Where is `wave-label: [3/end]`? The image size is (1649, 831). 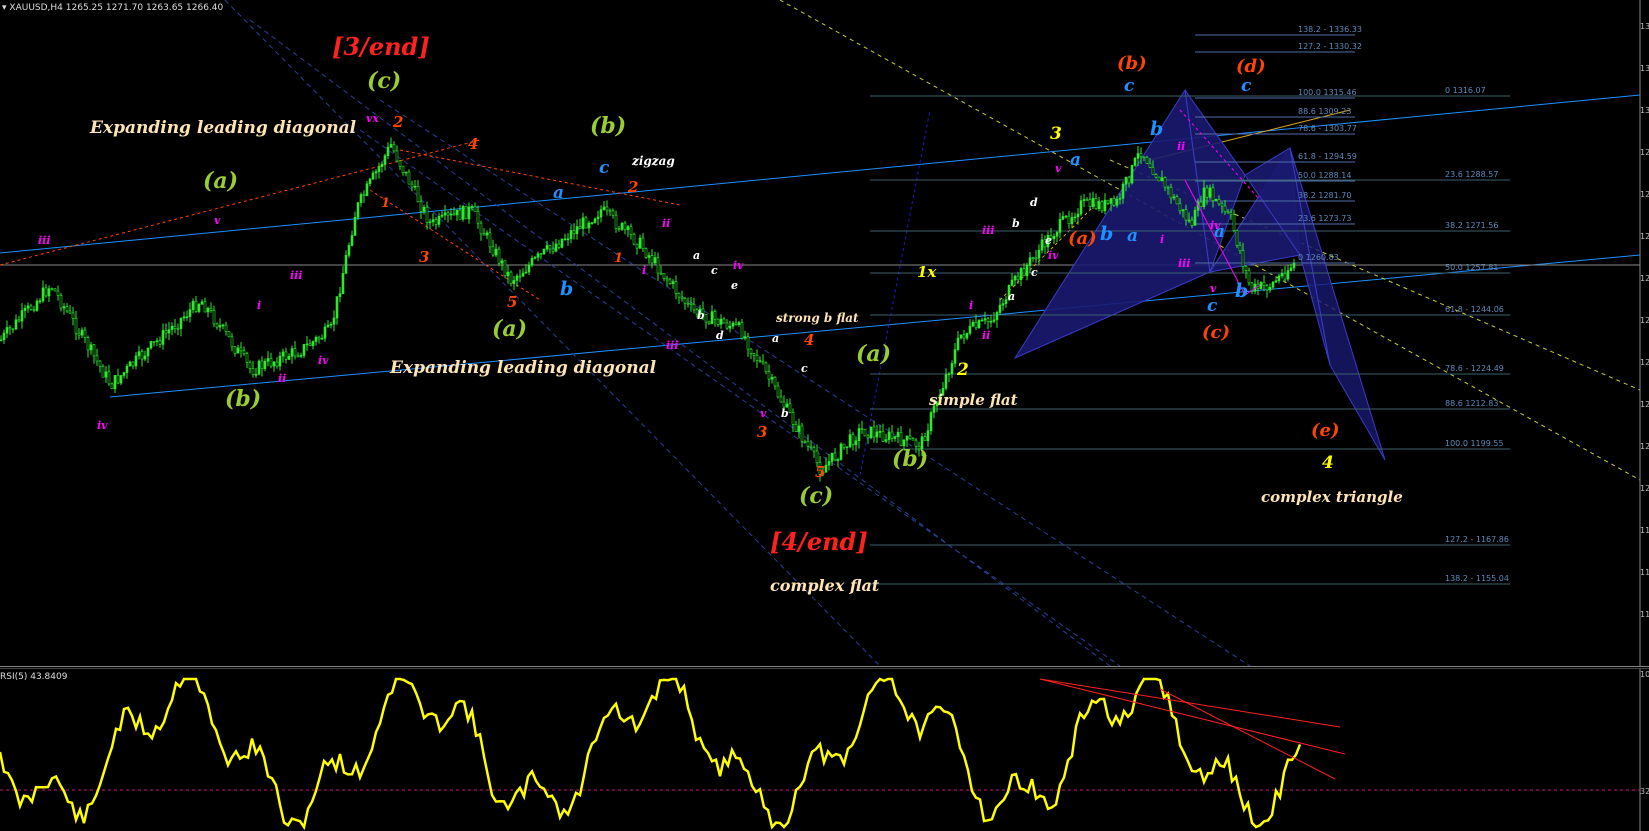
wave-label: [3/end] is located at coordinates (381, 46).